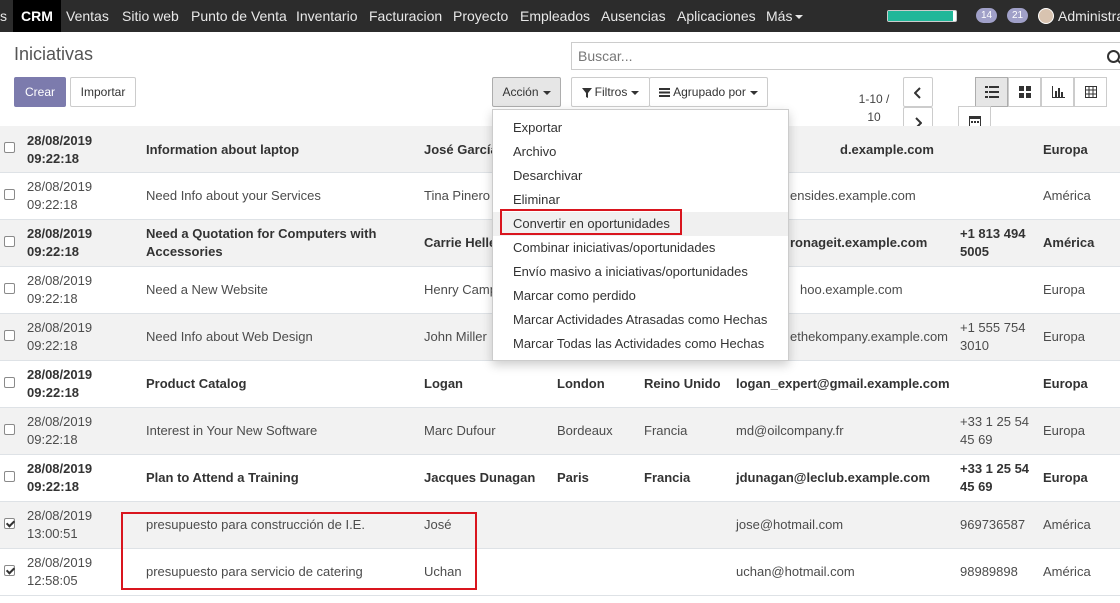  I want to click on nav-item-empleados: Empleados, so click(555, 16).